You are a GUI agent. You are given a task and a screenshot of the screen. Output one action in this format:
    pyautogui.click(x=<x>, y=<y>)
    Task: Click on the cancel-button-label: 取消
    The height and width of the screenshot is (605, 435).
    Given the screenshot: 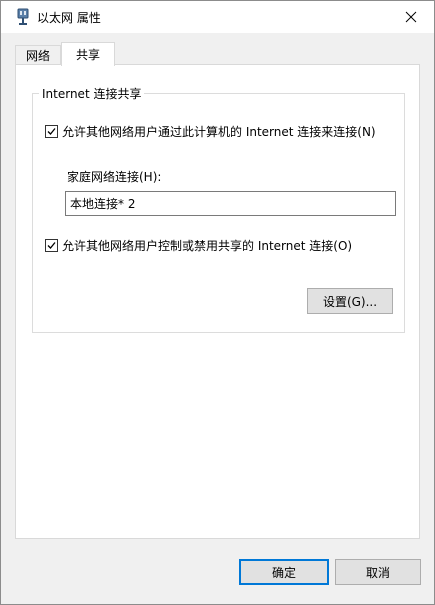 What is the action you would take?
    pyautogui.click(x=377, y=572)
    